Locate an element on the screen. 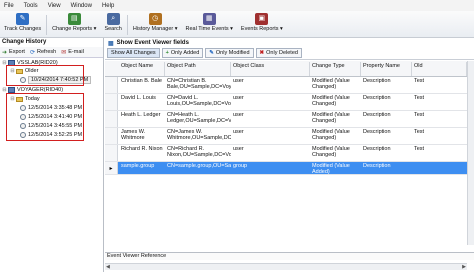  delete-icon: ✖ is located at coordinates (262, 53).